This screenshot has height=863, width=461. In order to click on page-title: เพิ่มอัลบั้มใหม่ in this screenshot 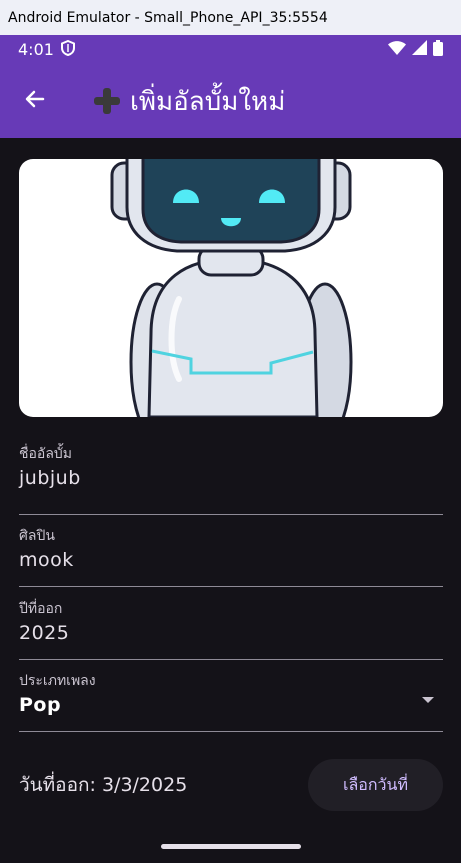, I will do `click(188, 101)`.